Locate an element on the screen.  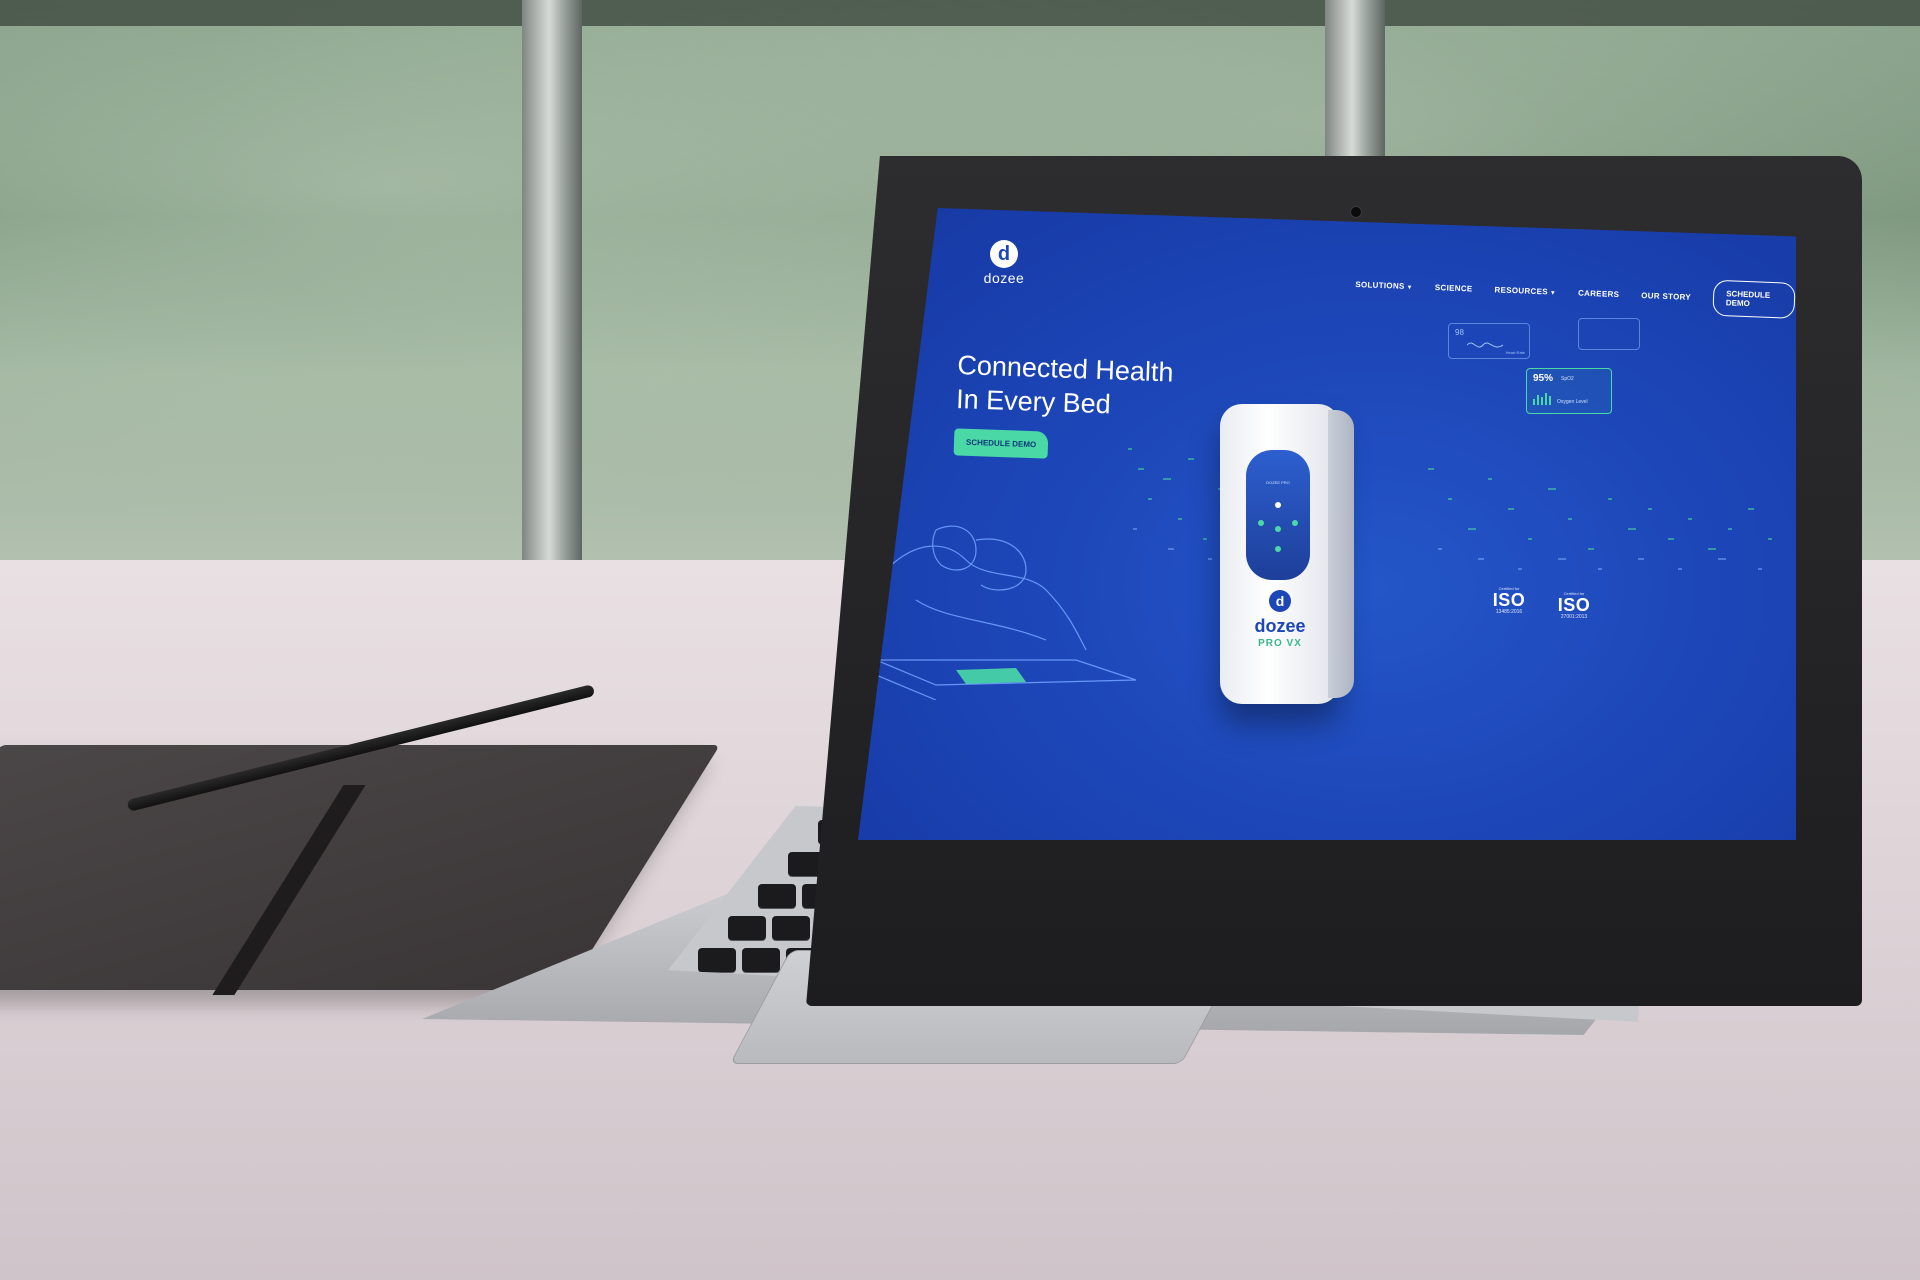
schedule-demo-hero-button: SCHEDULE DEMO is located at coordinates (1001, 443).